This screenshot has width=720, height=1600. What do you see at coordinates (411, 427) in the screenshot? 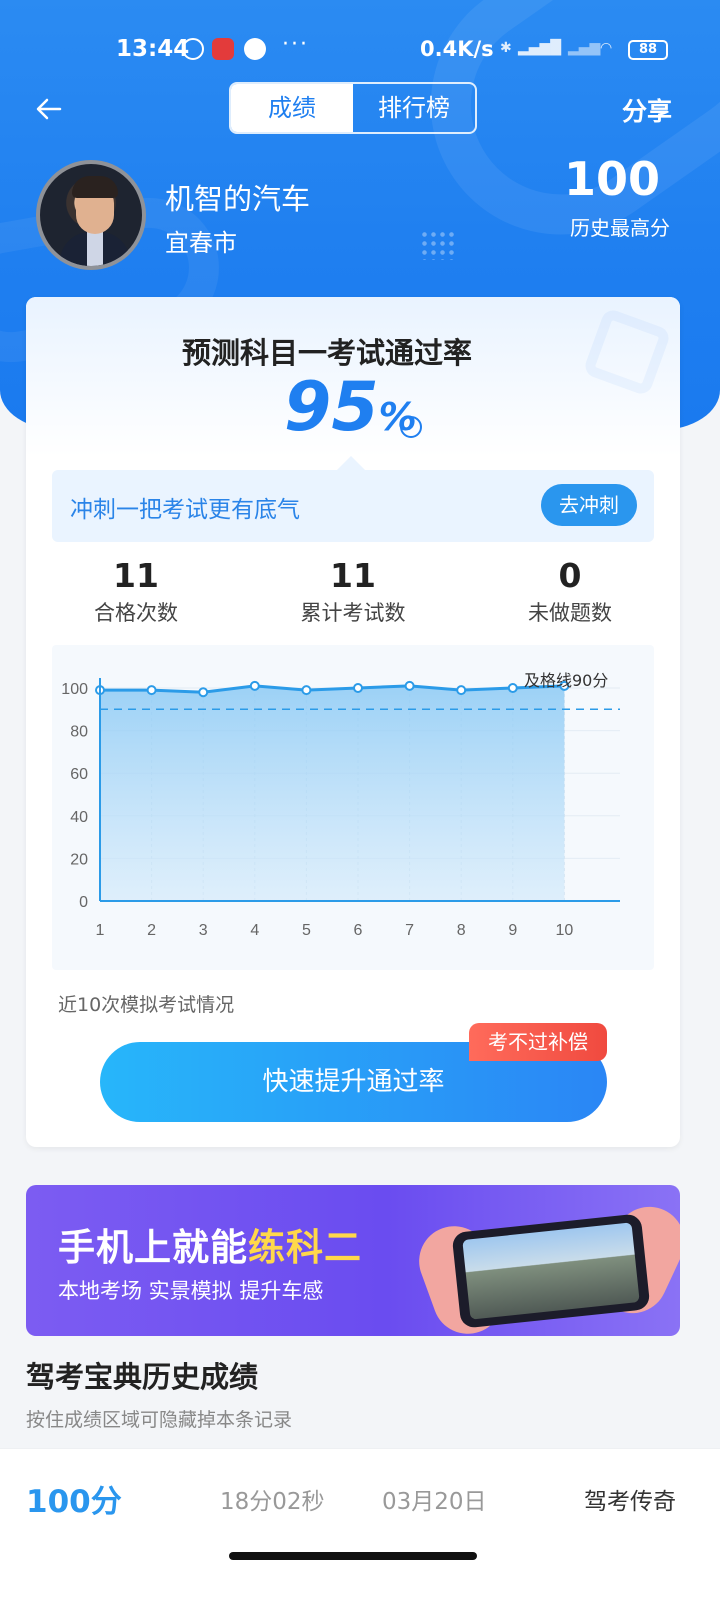
I see `chevron-right-icon: ›` at bounding box center [411, 427].